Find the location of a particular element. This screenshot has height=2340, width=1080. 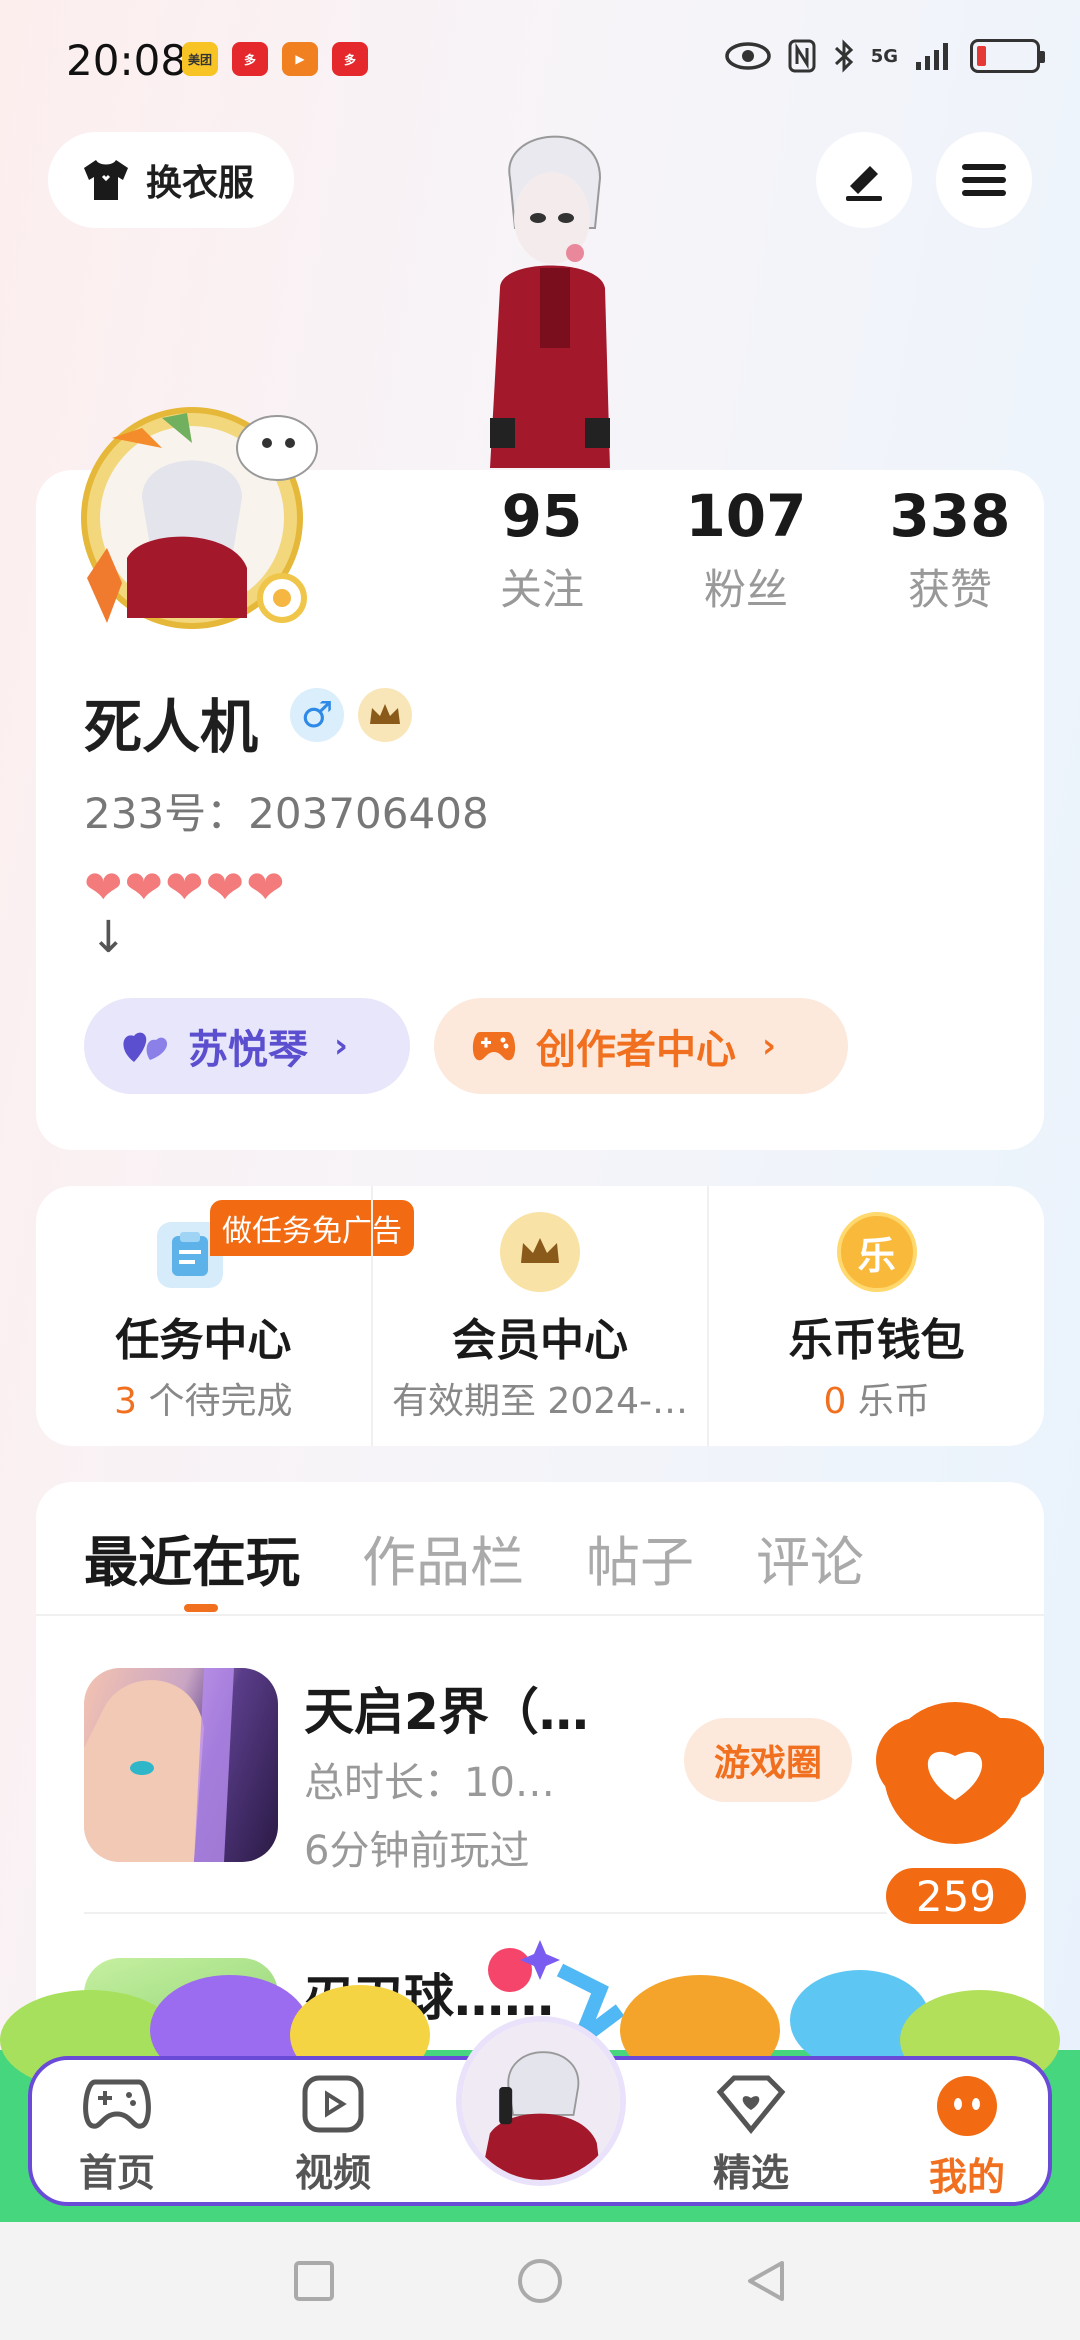

status-app-icons: 美团 多 ▶ 多 is located at coordinates (275, 59).